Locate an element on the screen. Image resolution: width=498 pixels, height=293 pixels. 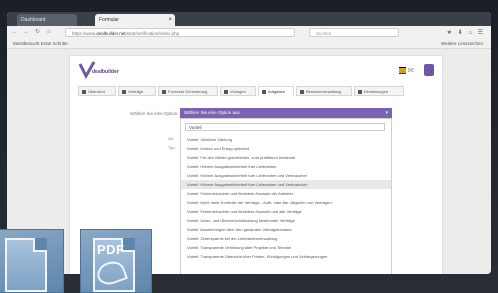
bookmarks-right: Weitere Lesezeichen is located at coordinates (462, 43).